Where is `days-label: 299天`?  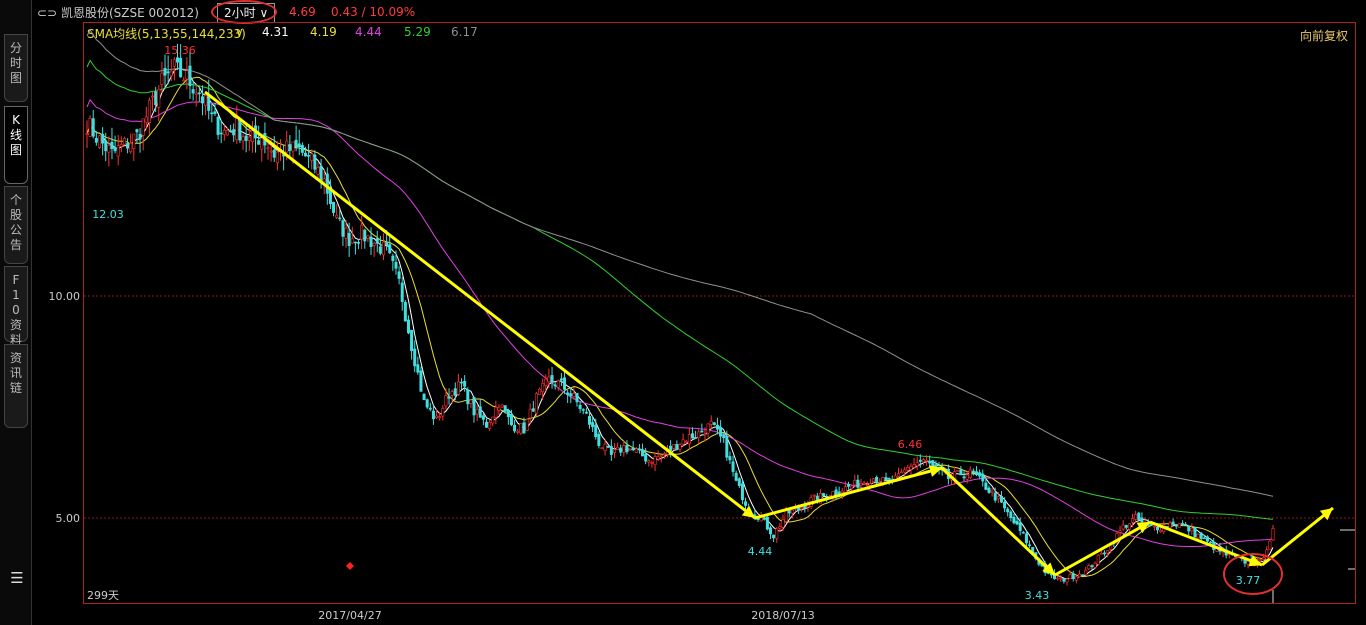
days-label: 299天 is located at coordinates (103, 595).